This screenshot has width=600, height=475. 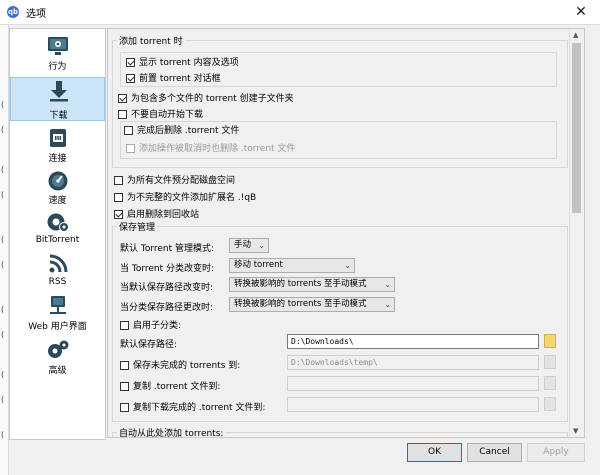 What do you see at coordinates (124, 365) in the screenshot?
I see `keep-incomplete-checkbox` at bounding box center [124, 365].